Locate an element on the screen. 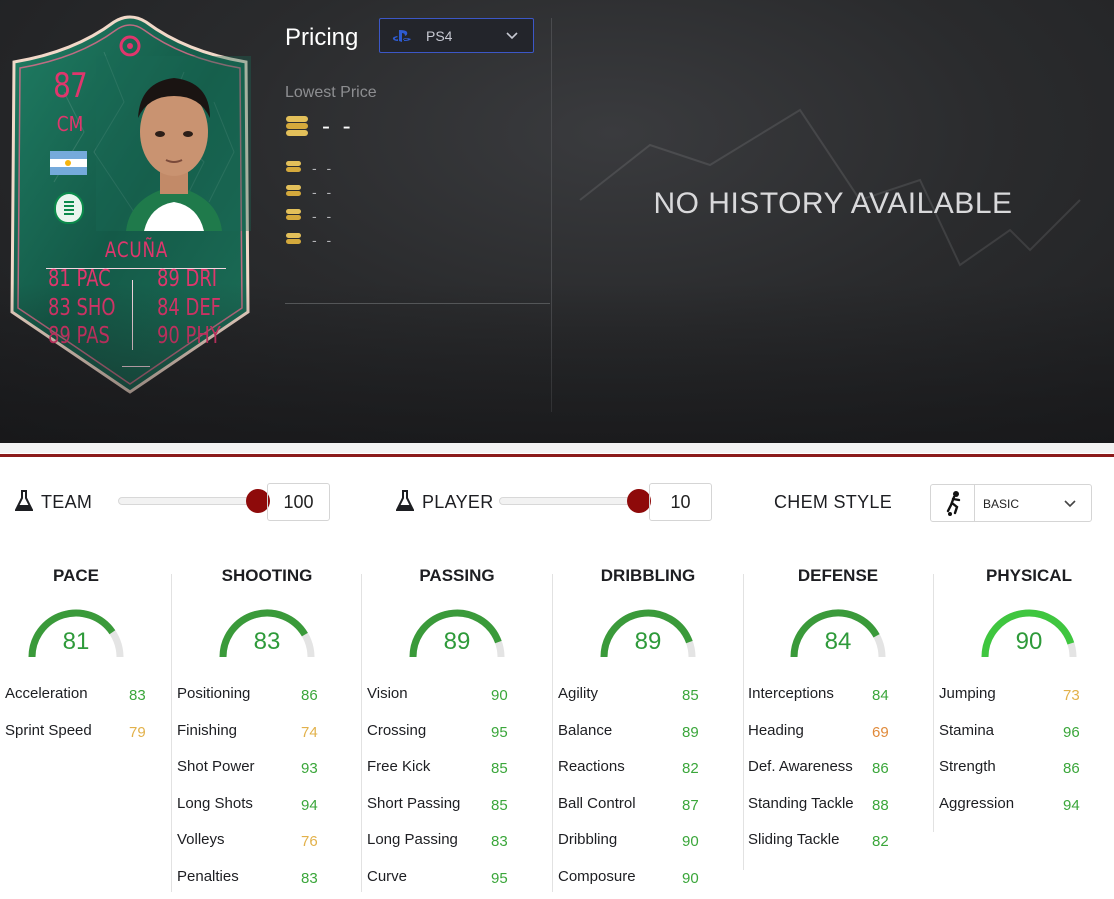 The width and height of the screenshot is (1114, 899). attribute-row: Standing Tackle 88 is located at coordinates (822, 805).